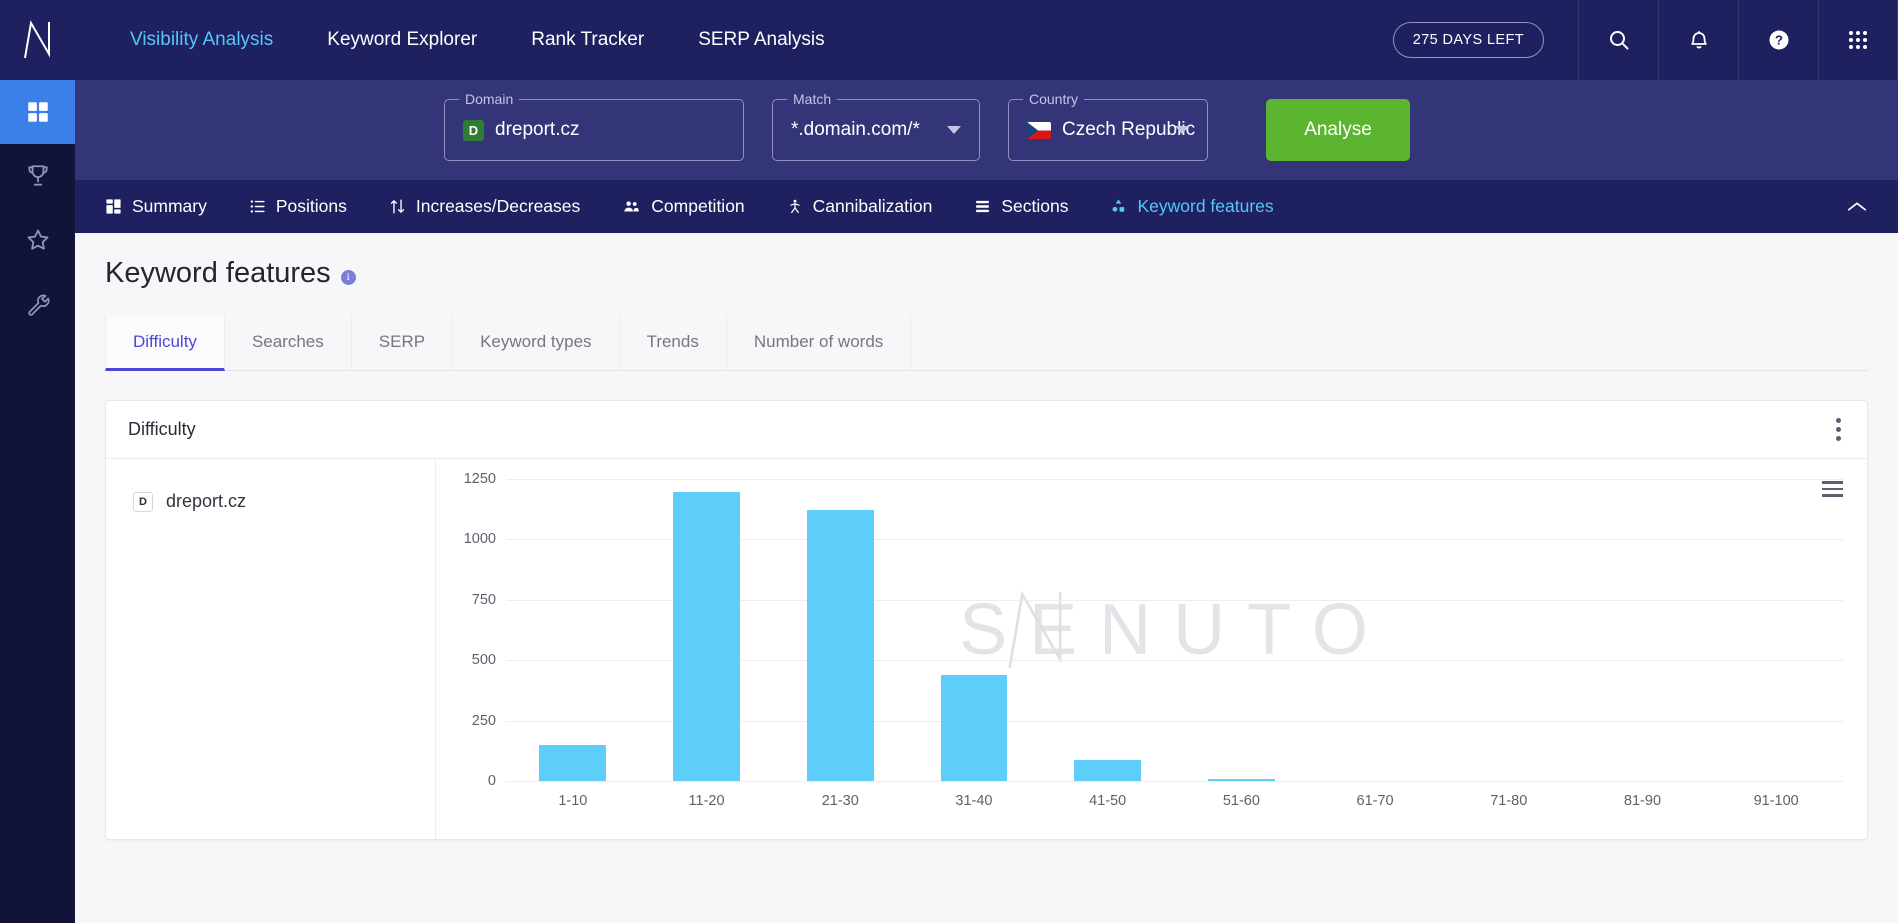  I want to click on bar-slot: 21-30, so click(840, 644).